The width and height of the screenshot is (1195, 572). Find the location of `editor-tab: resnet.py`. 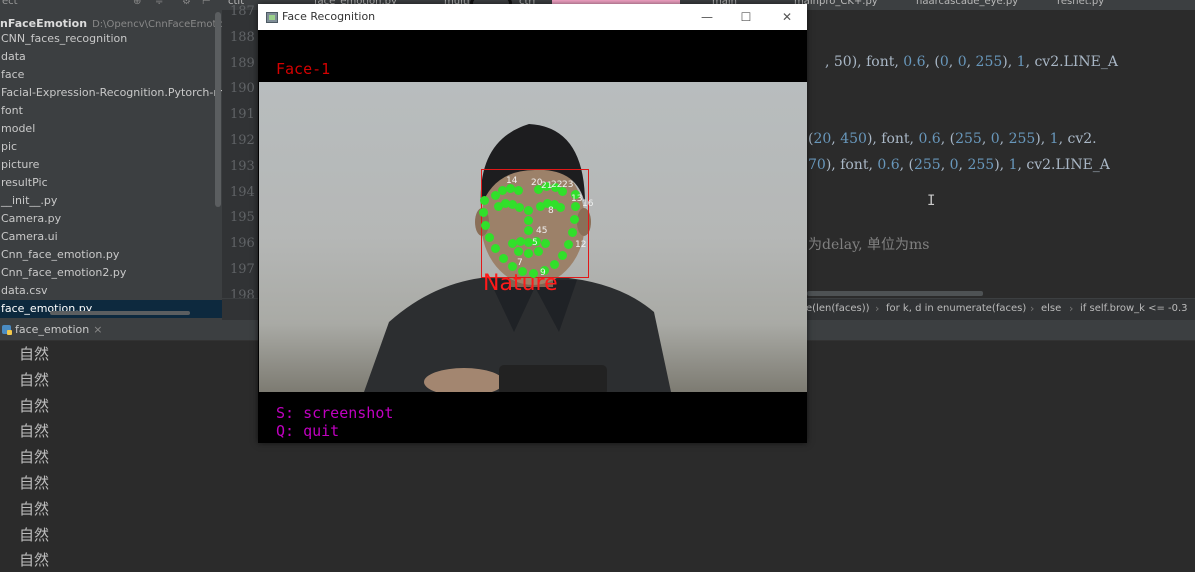

editor-tab: resnet.py is located at coordinates (1080, 3).